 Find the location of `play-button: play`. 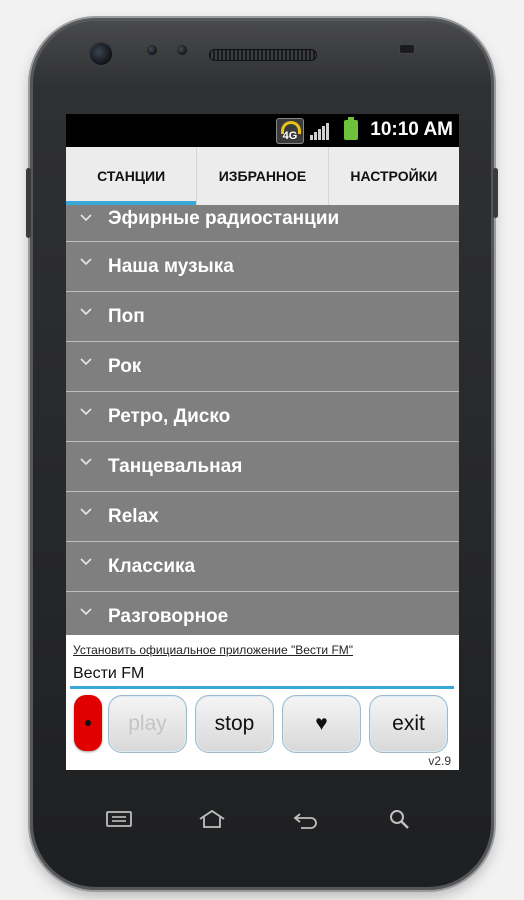

play-button: play is located at coordinates (147, 724).